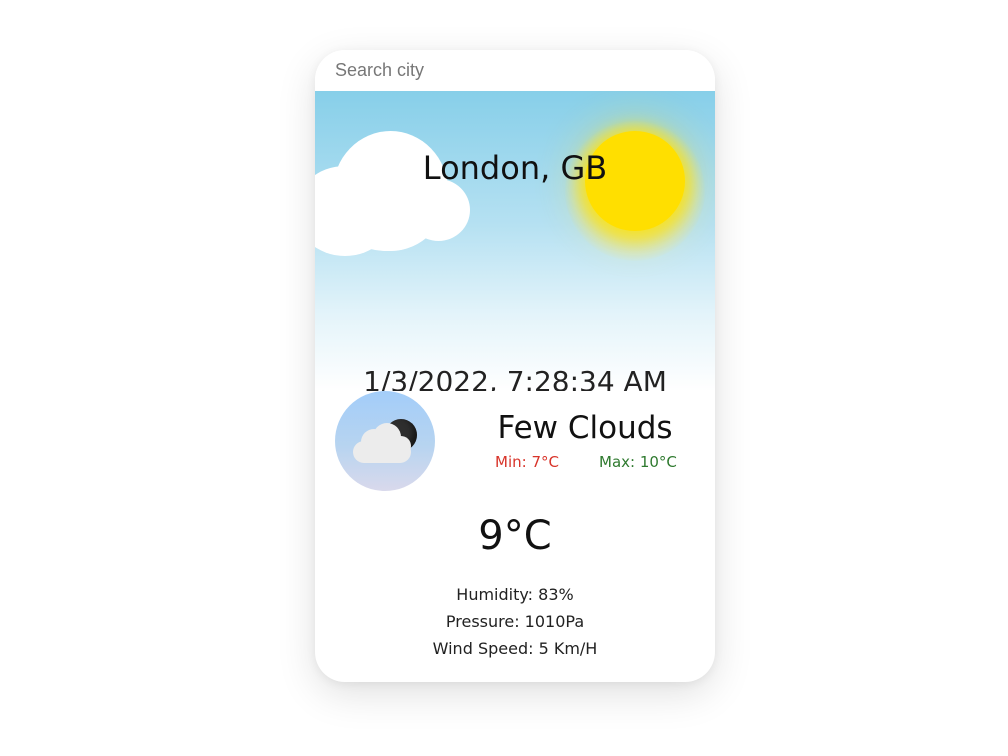  Describe the element at coordinates (515, 536) in the screenshot. I see `current-temperature: 9°C` at that location.